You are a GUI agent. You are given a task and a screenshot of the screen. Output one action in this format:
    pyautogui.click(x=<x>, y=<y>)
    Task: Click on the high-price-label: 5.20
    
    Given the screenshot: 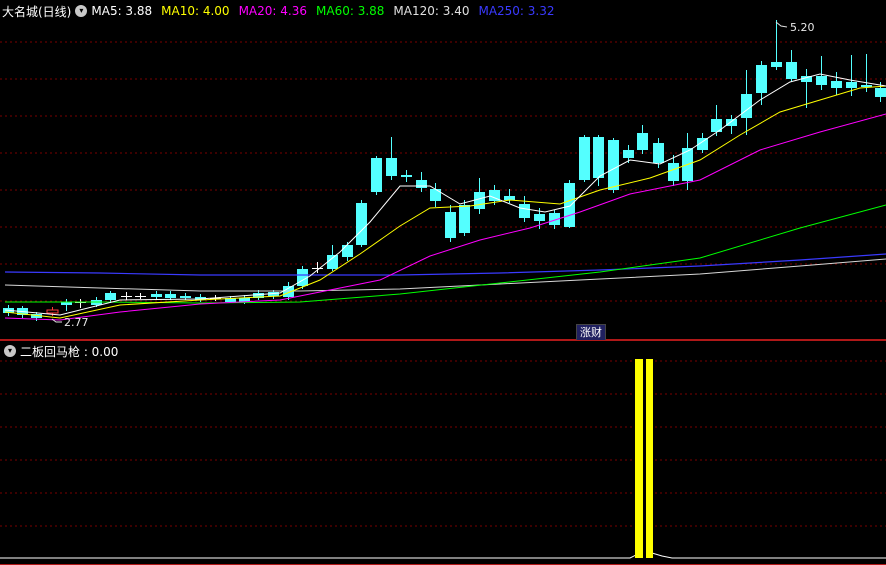 What is the action you would take?
    pyautogui.click(x=802, y=27)
    